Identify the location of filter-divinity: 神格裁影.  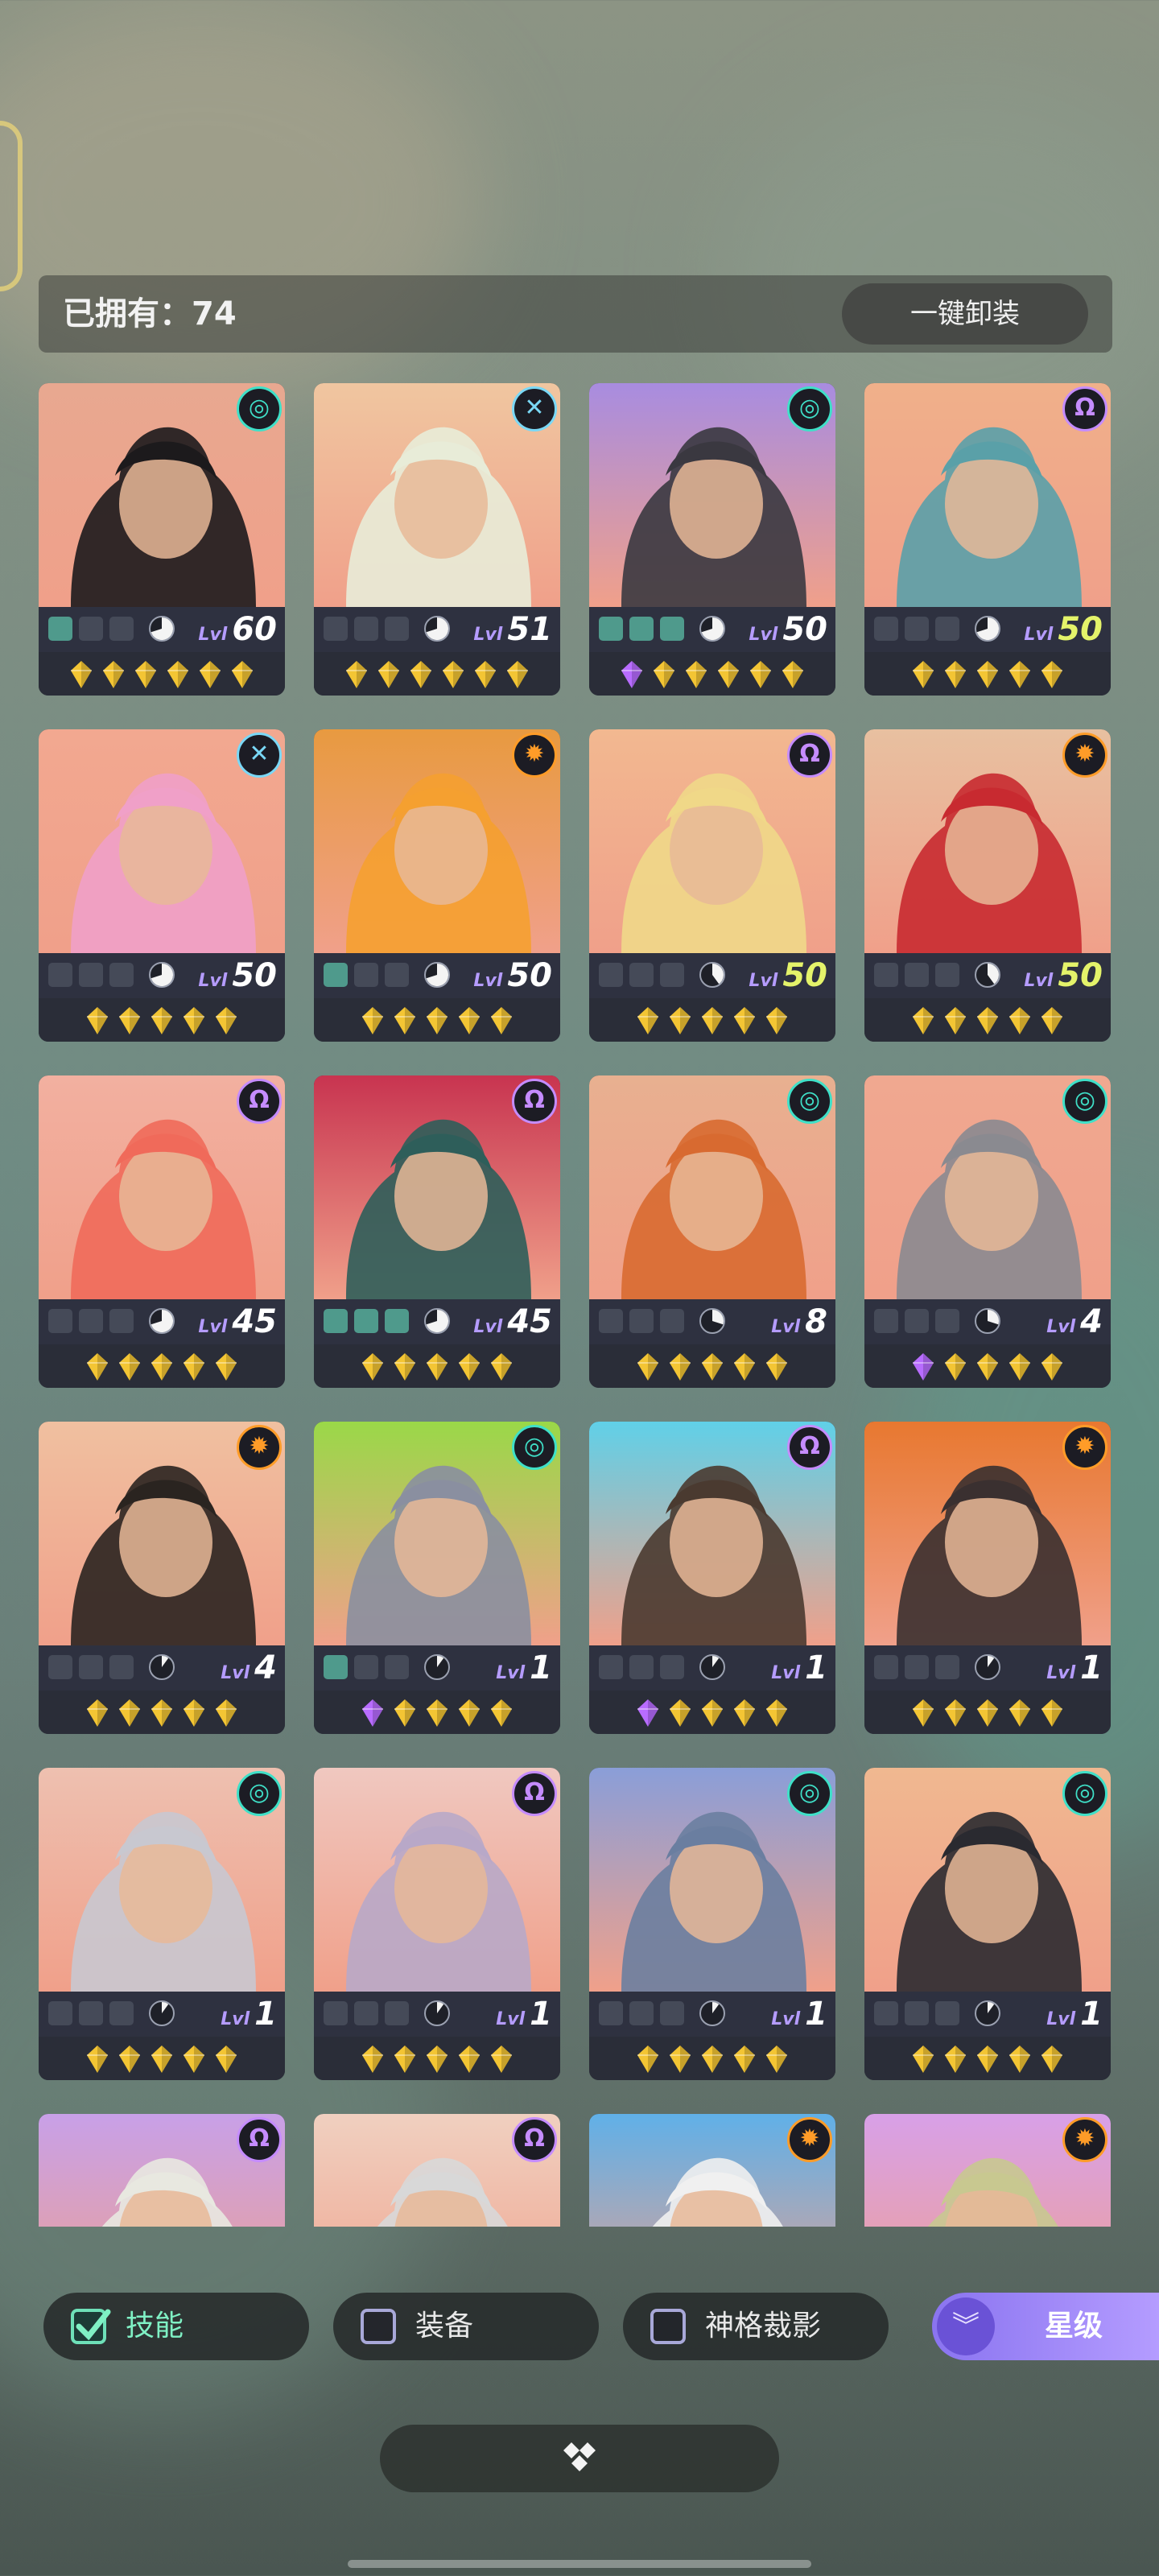
(756, 2326).